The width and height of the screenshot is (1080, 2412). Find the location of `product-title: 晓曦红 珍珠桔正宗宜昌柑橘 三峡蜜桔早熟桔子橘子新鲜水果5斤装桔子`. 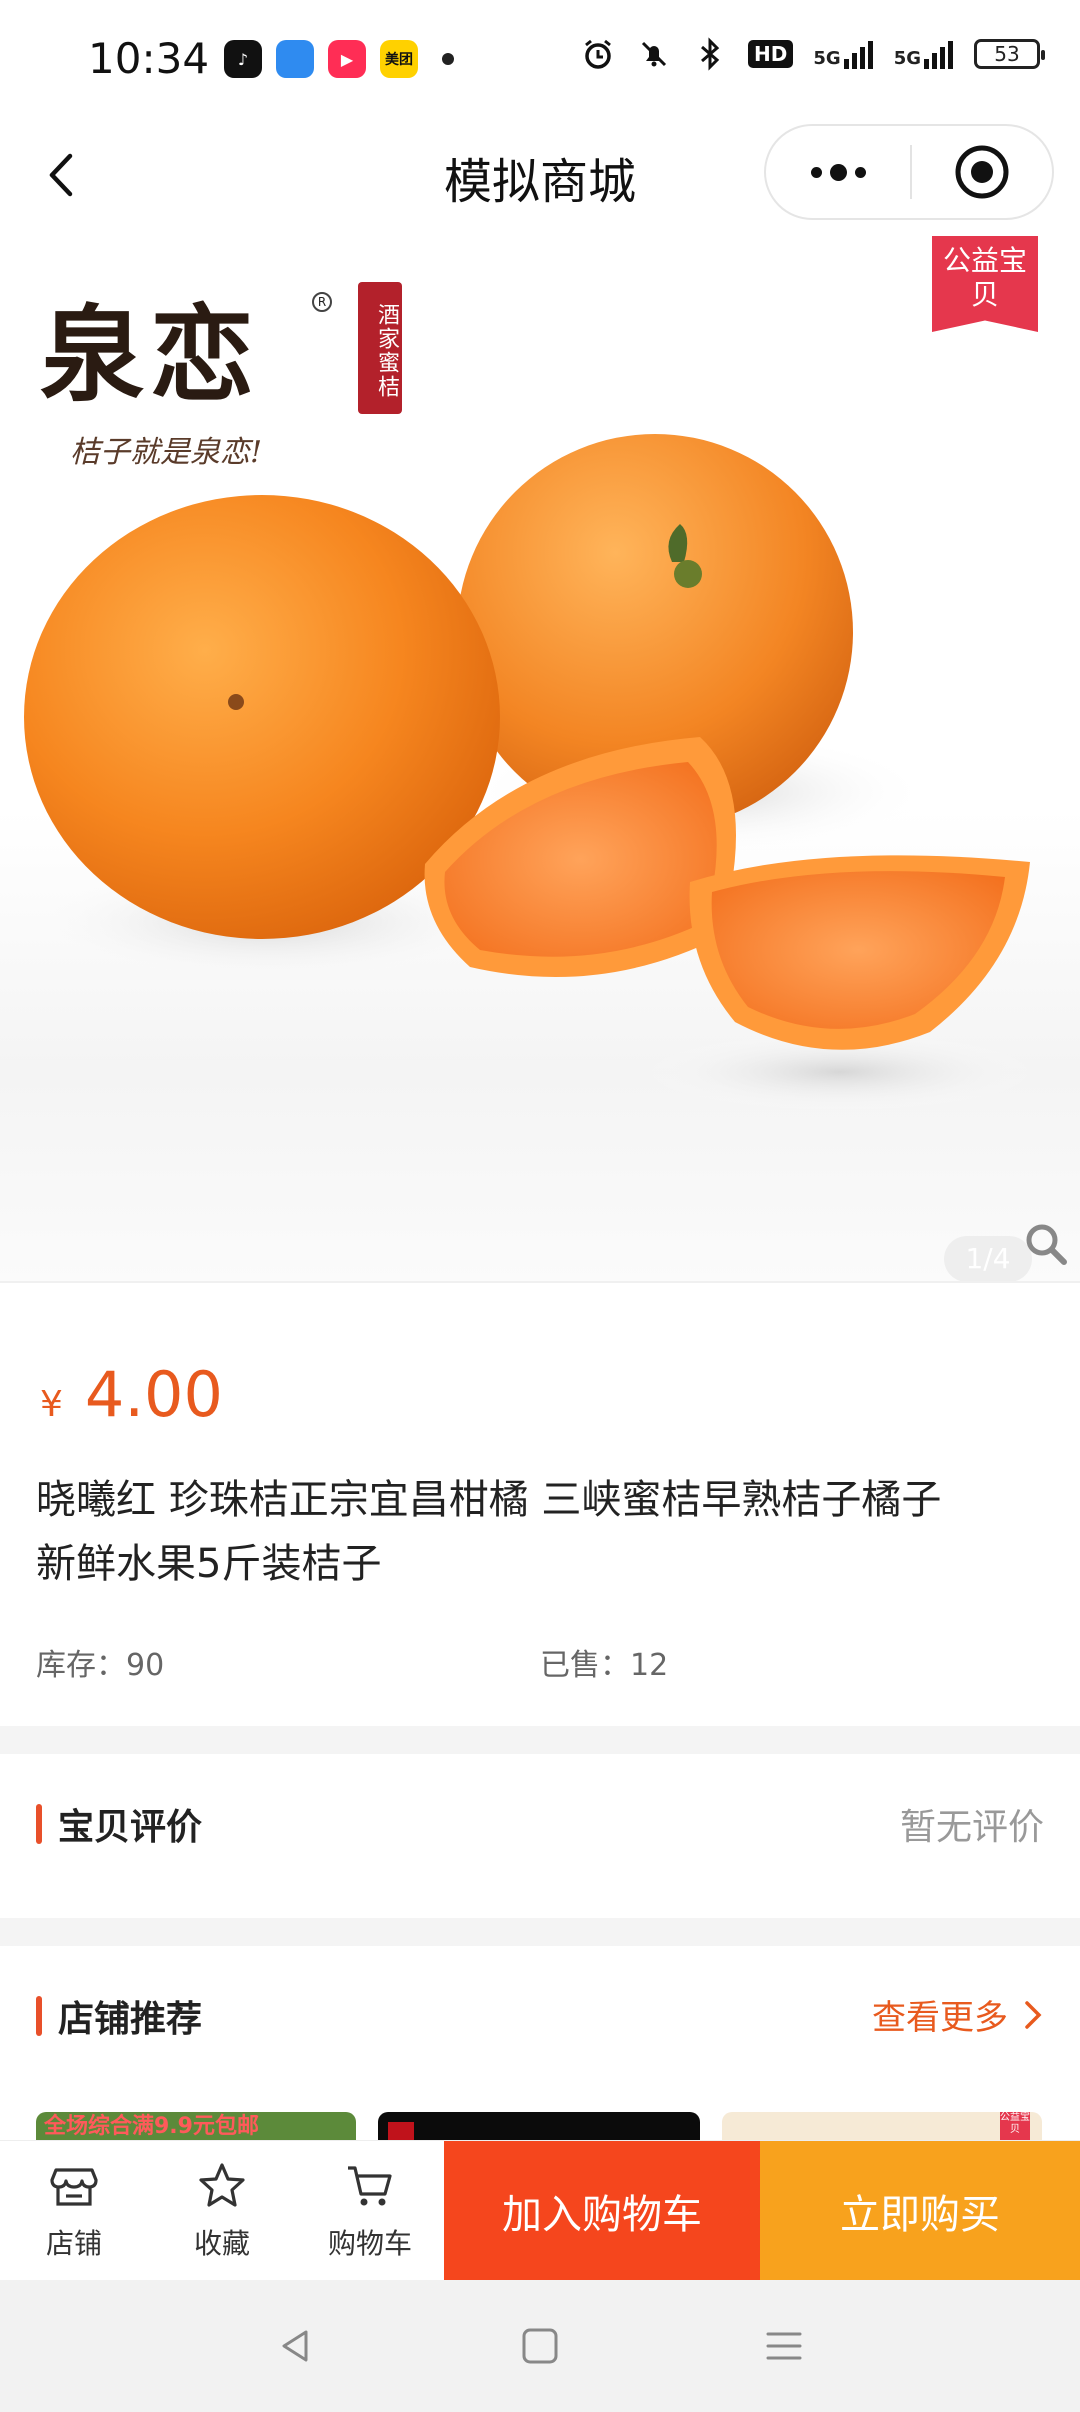

product-title: 晓曦红 珍珠桔正宗宜昌柑橘 三峡蜜桔早熟桔子橘子新鲜水果5斤装桔子 is located at coordinates (489, 1532).